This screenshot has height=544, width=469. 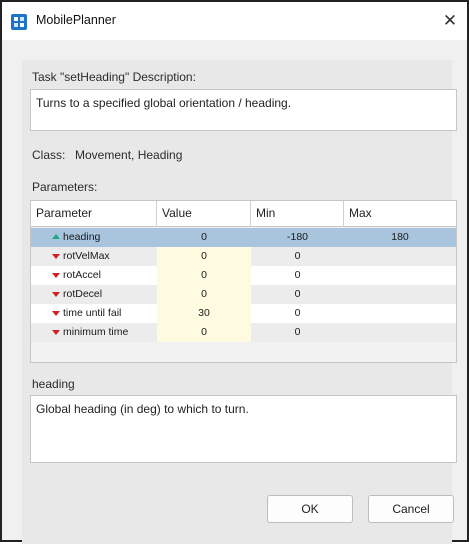 What do you see at coordinates (83, 294) in the screenshot?
I see `parameter-name: rotDecel` at bounding box center [83, 294].